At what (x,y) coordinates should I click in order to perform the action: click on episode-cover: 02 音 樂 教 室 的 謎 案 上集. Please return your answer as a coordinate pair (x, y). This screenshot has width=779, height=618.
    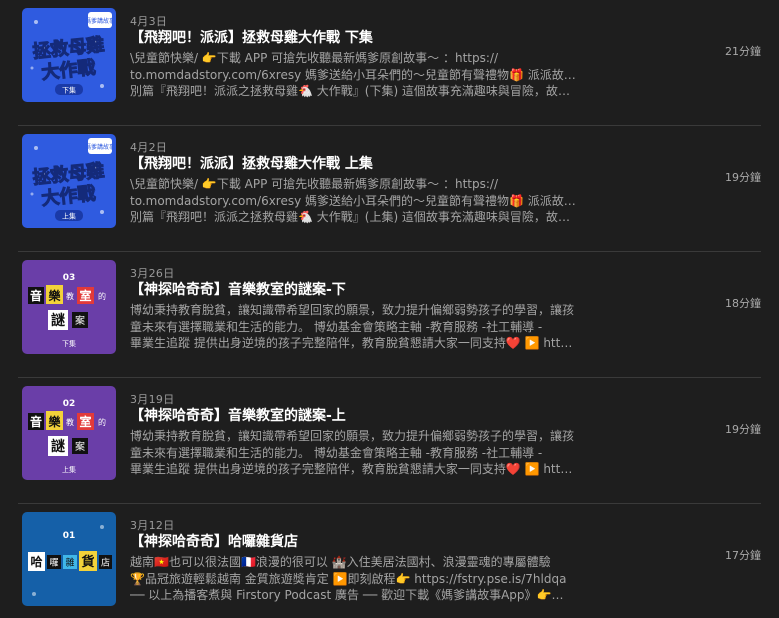
    Looking at the image, I should click on (69, 433).